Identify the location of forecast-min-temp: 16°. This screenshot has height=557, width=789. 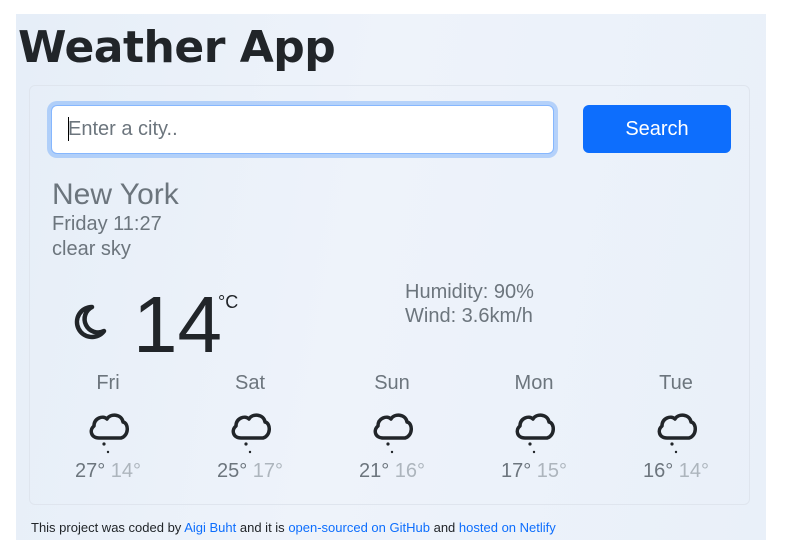
(410, 471).